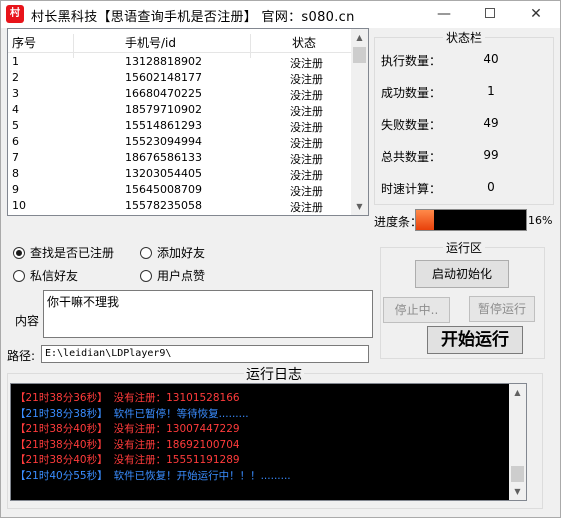  Describe the element at coordinates (491, 155) in the screenshot. I see `total-count-value: 99` at that location.